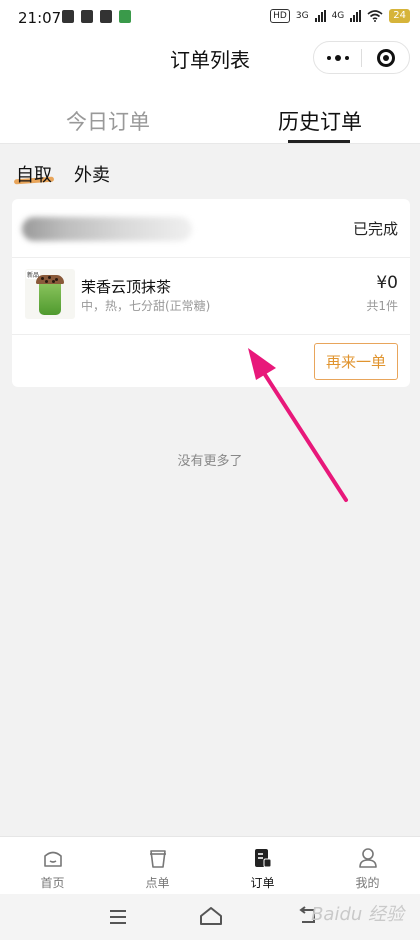  Describe the element at coordinates (118, 917) in the screenshot. I see `menu-icon` at that location.